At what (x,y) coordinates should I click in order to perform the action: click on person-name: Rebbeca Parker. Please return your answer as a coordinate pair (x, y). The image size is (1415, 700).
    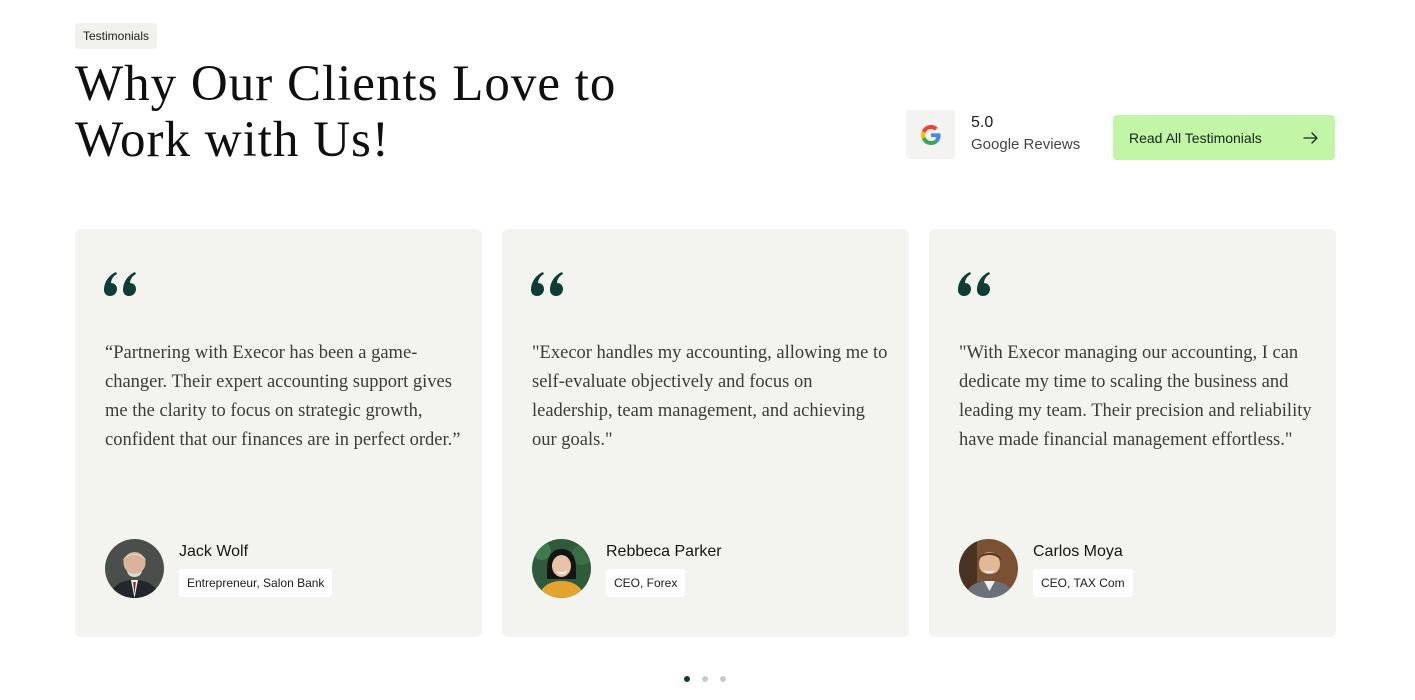
    Looking at the image, I should click on (664, 551).